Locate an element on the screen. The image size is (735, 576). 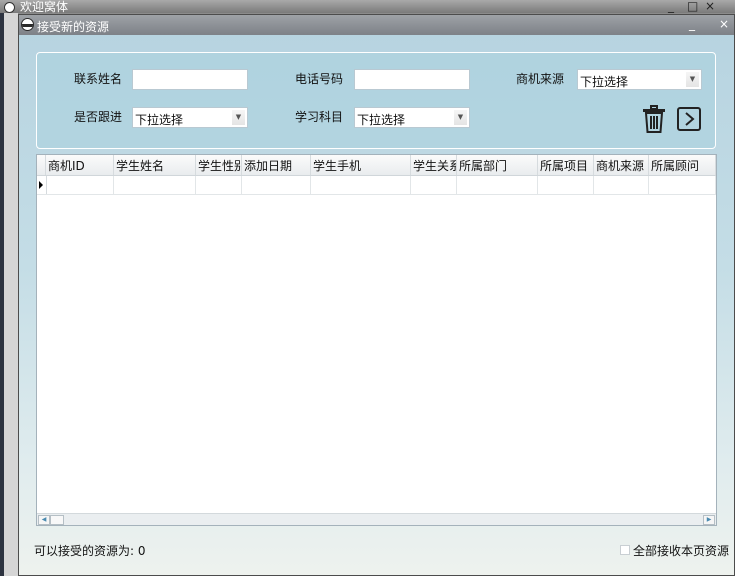
next-button is located at coordinates (689, 119).